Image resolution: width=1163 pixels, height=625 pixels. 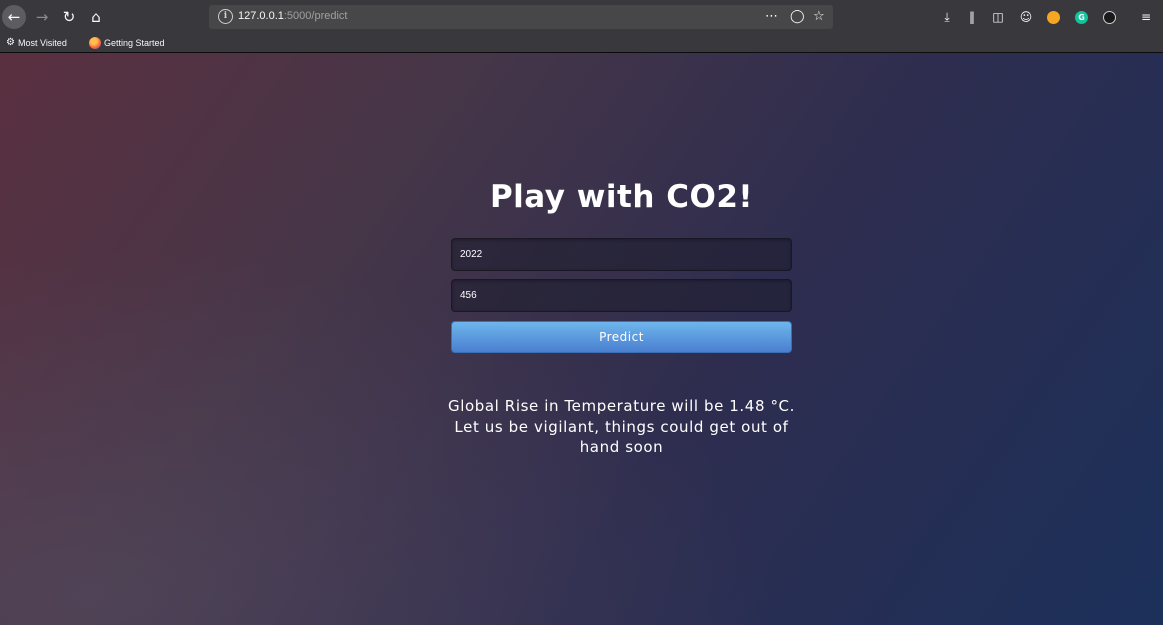 I want to click on home-icon: ⌂, so click(x=96, y=17).